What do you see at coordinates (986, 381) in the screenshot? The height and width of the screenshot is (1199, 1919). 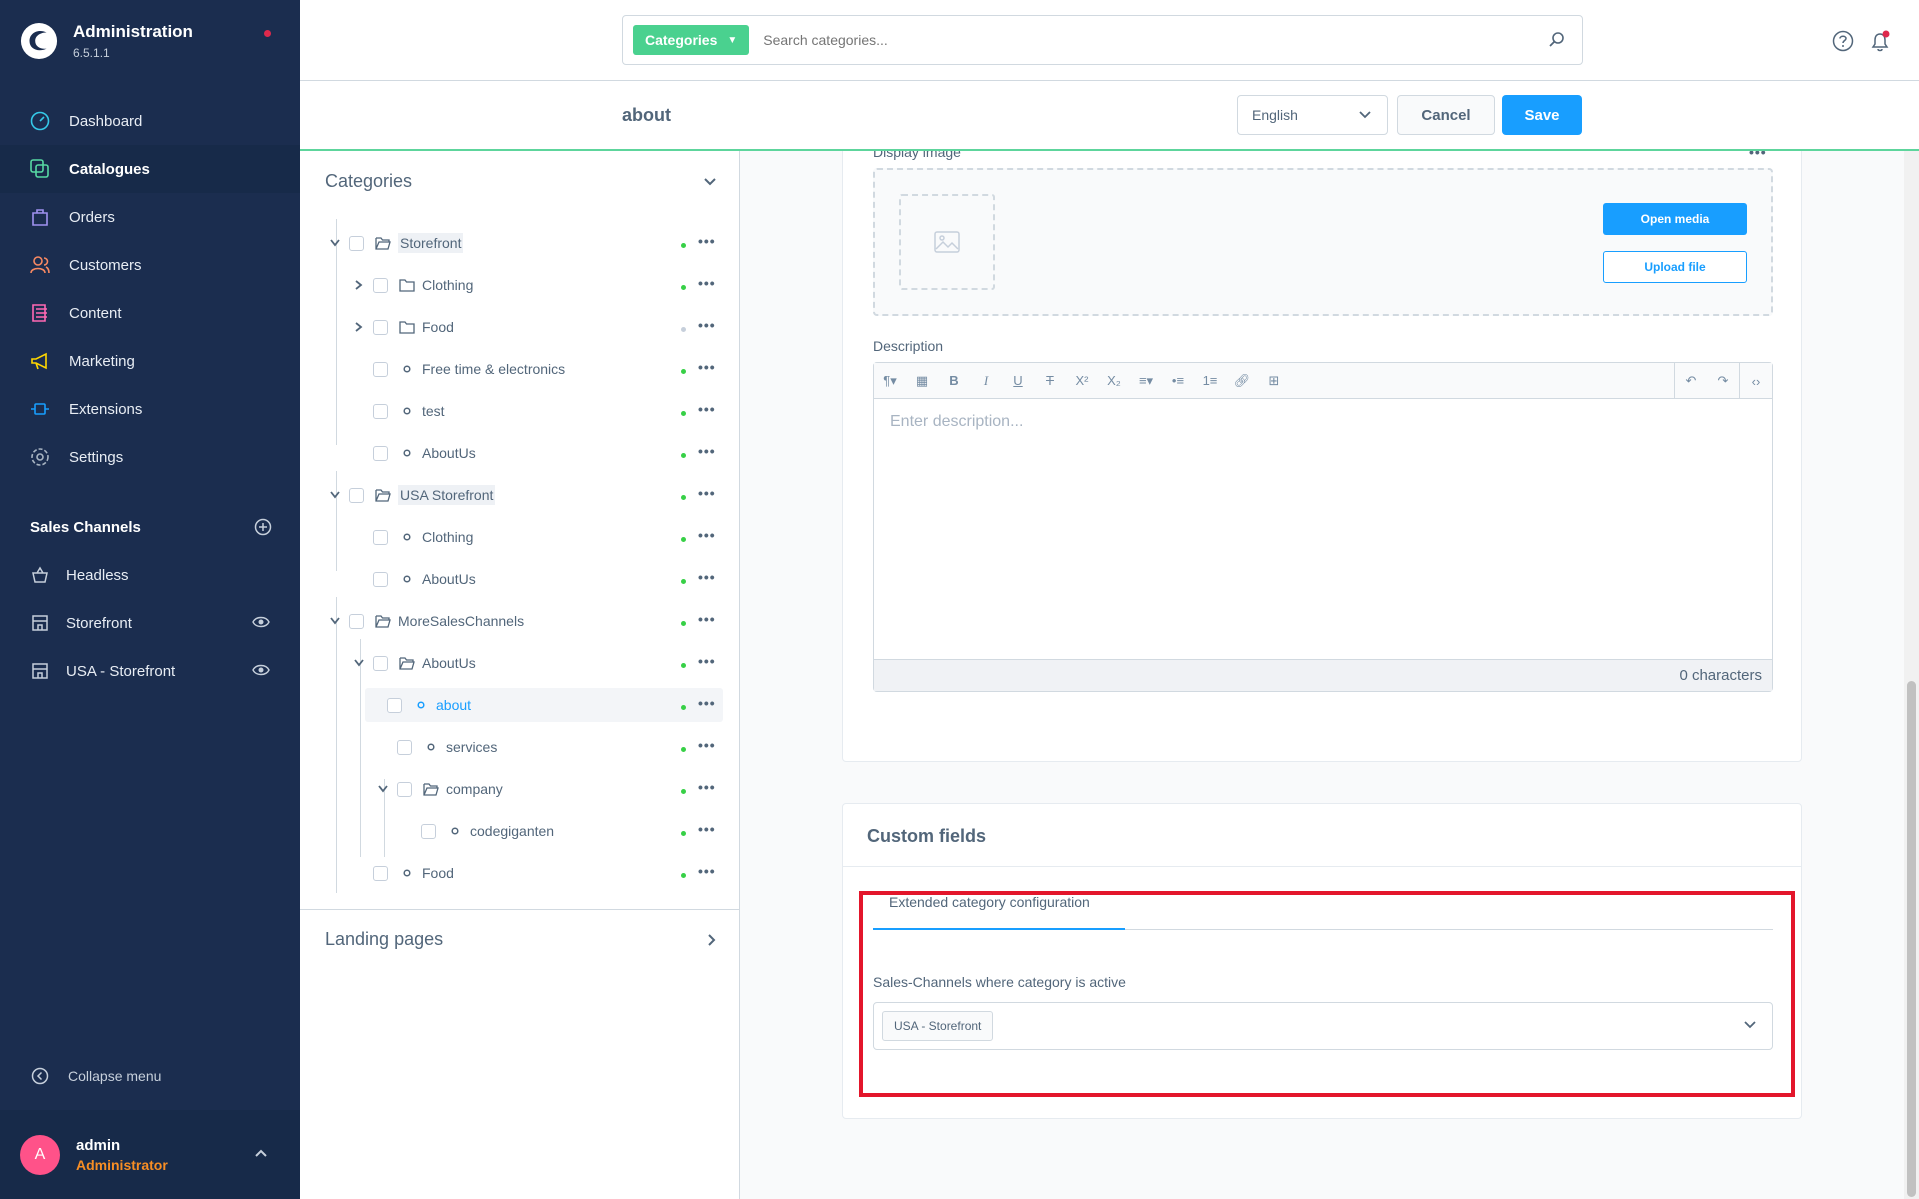 I see `italic-icon: I` at bounding box center [986, 381].